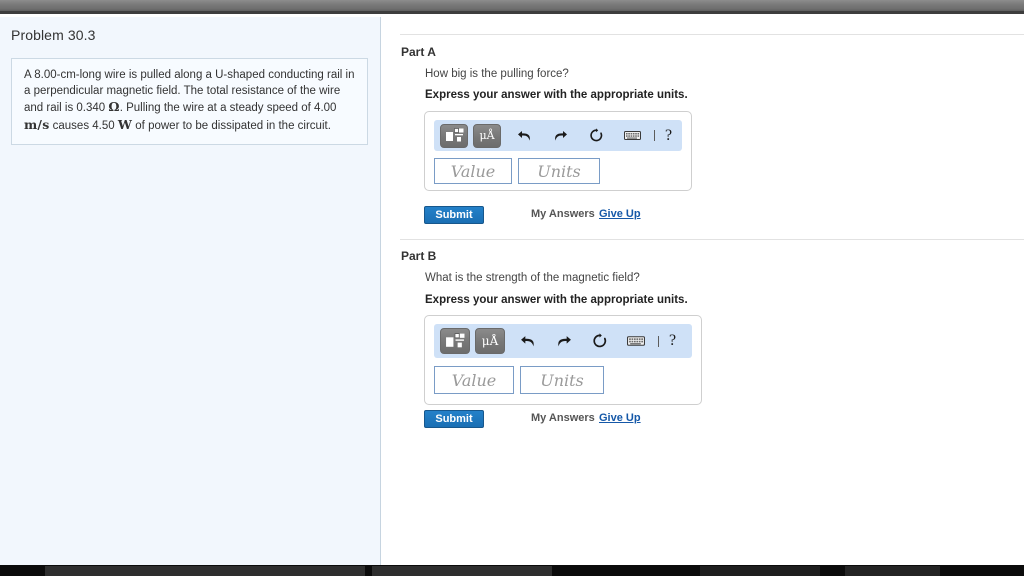 The image size is (1024, 576). What do you see at coordinates (454, 215) in the screenshot?
I see `part-a-submit-button: Submit` at bounding box center [454, 215].